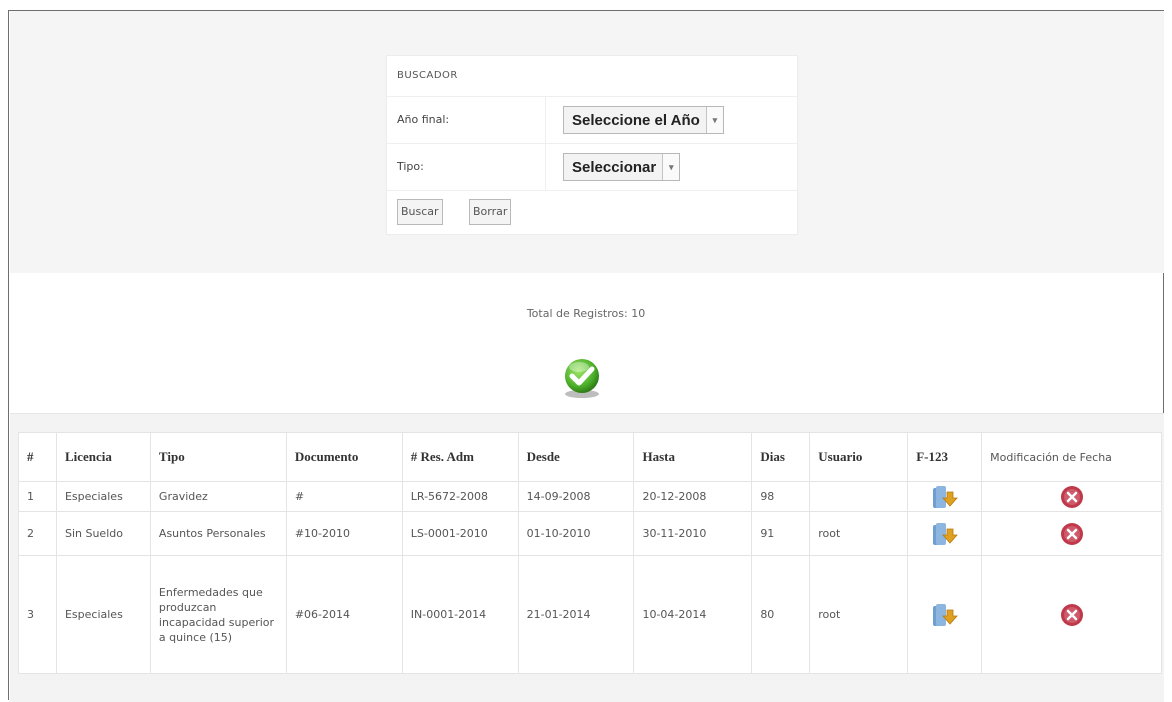  Describe the element at coordinates (576, 496) in the screenshot. I see `cell-desde: 14-09-2008` at that location.